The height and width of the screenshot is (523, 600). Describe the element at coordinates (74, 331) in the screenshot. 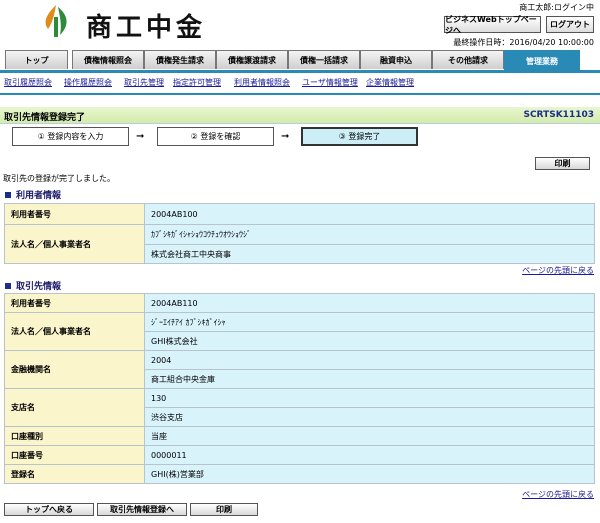

I see `partner-name-label: 法人名／個人事業者名` at that location.